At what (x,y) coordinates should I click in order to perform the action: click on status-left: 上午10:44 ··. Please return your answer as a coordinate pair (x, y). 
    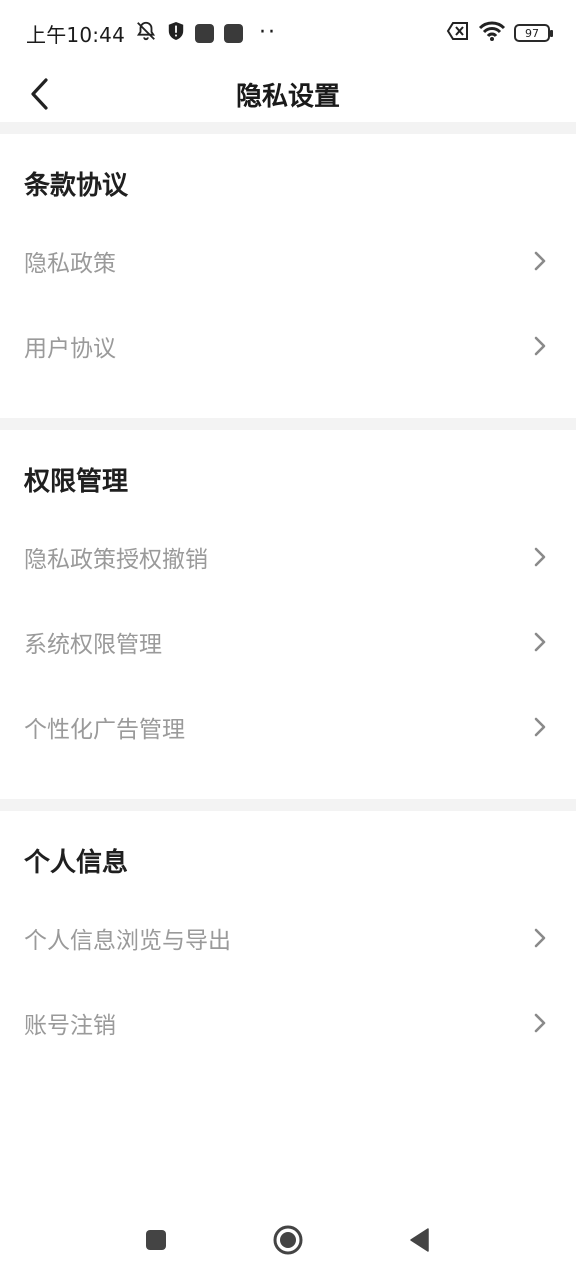
    Looking at the image, I should click on (151, 33).